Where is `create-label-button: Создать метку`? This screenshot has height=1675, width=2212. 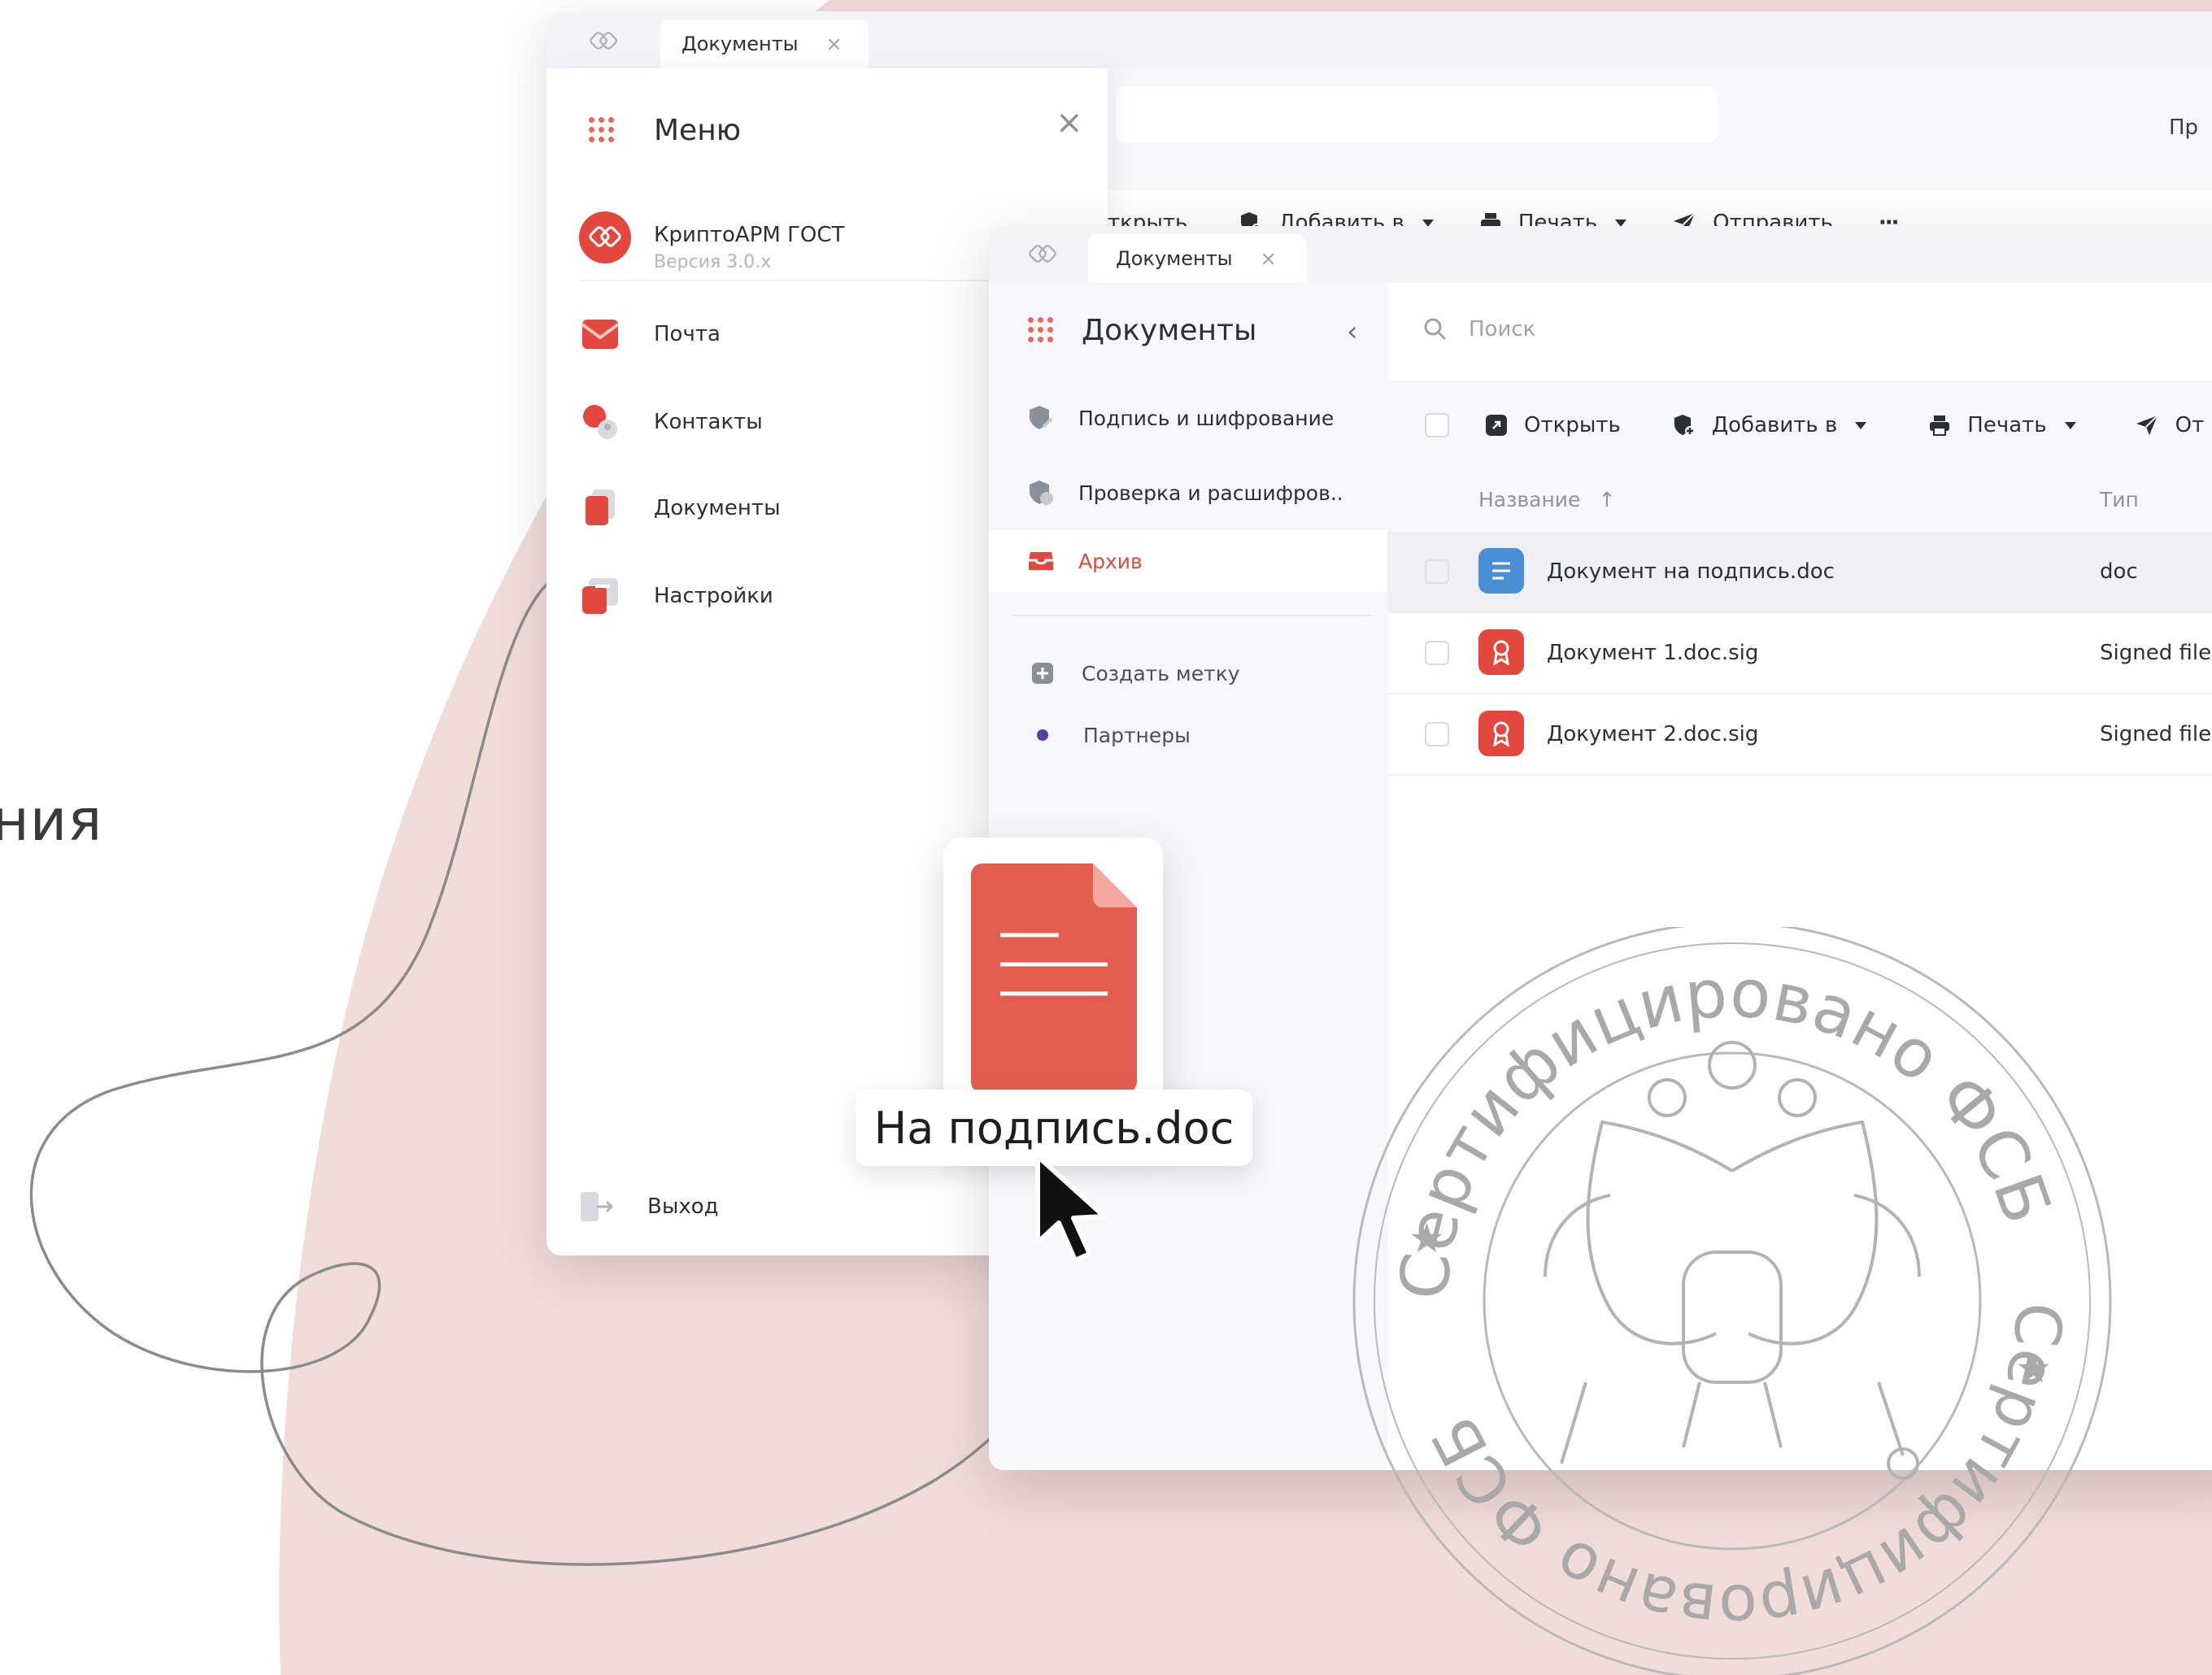 create-label-button: Создать метку is located at coordinates (1188, 673).